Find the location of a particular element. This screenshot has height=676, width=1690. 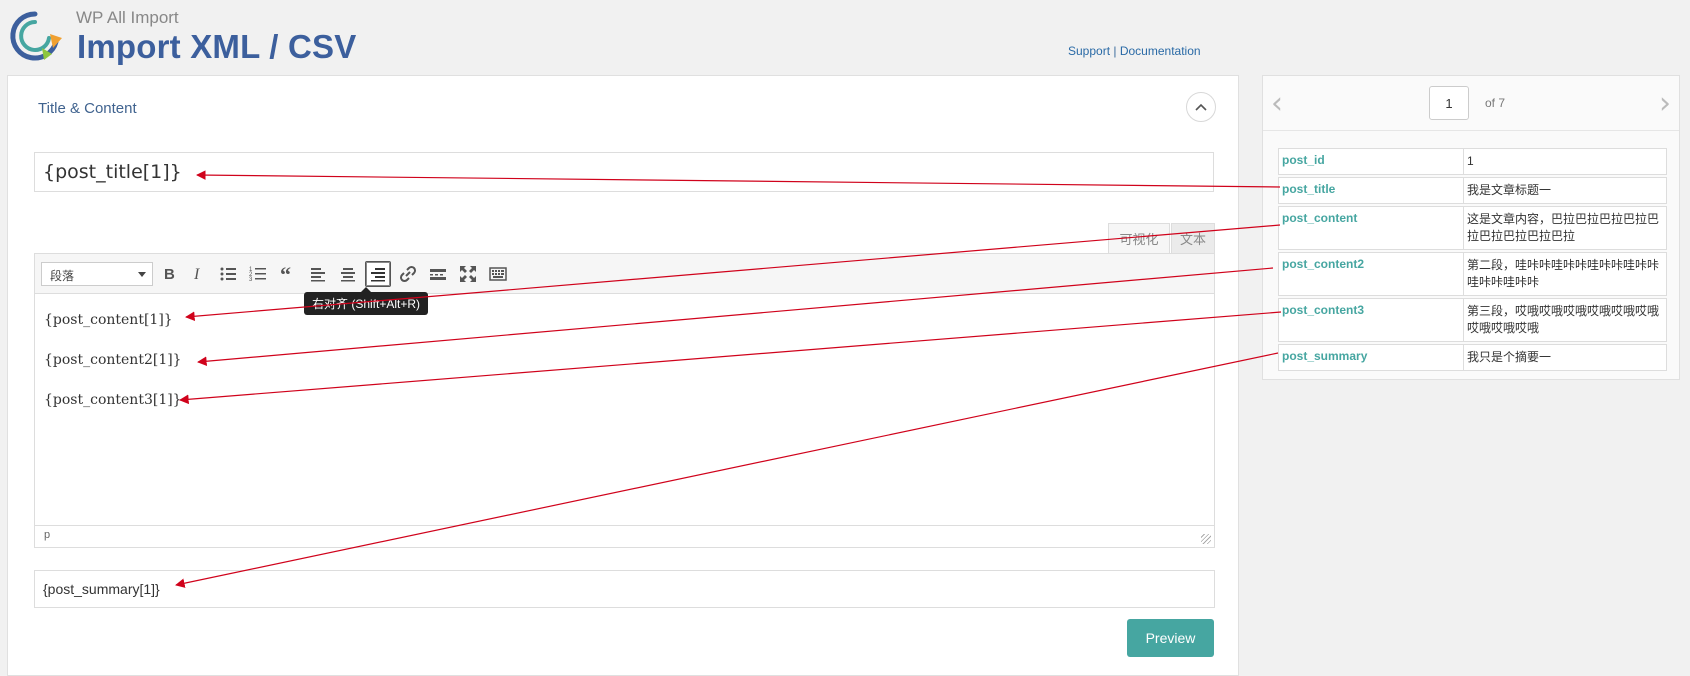

editor-toolbar: 段落 B I 123 “ is located at coordinates (624, 274).